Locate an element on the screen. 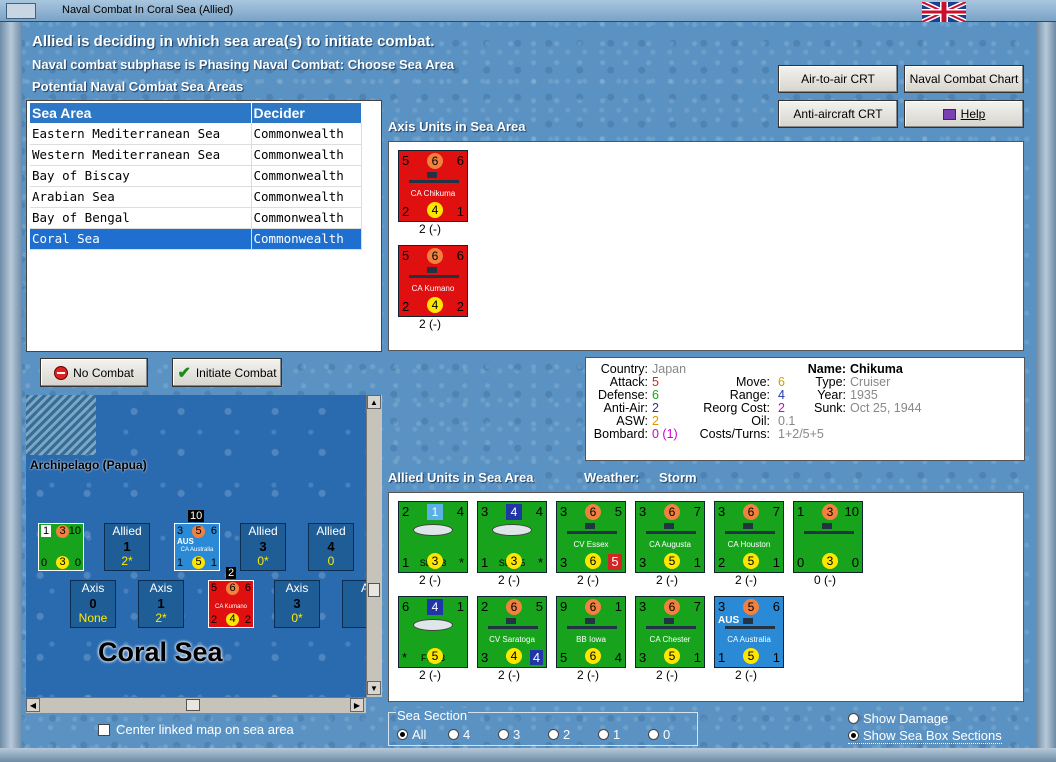  allied-sea-box-3: Allied 3 0* is located at coordinates (263, 547).